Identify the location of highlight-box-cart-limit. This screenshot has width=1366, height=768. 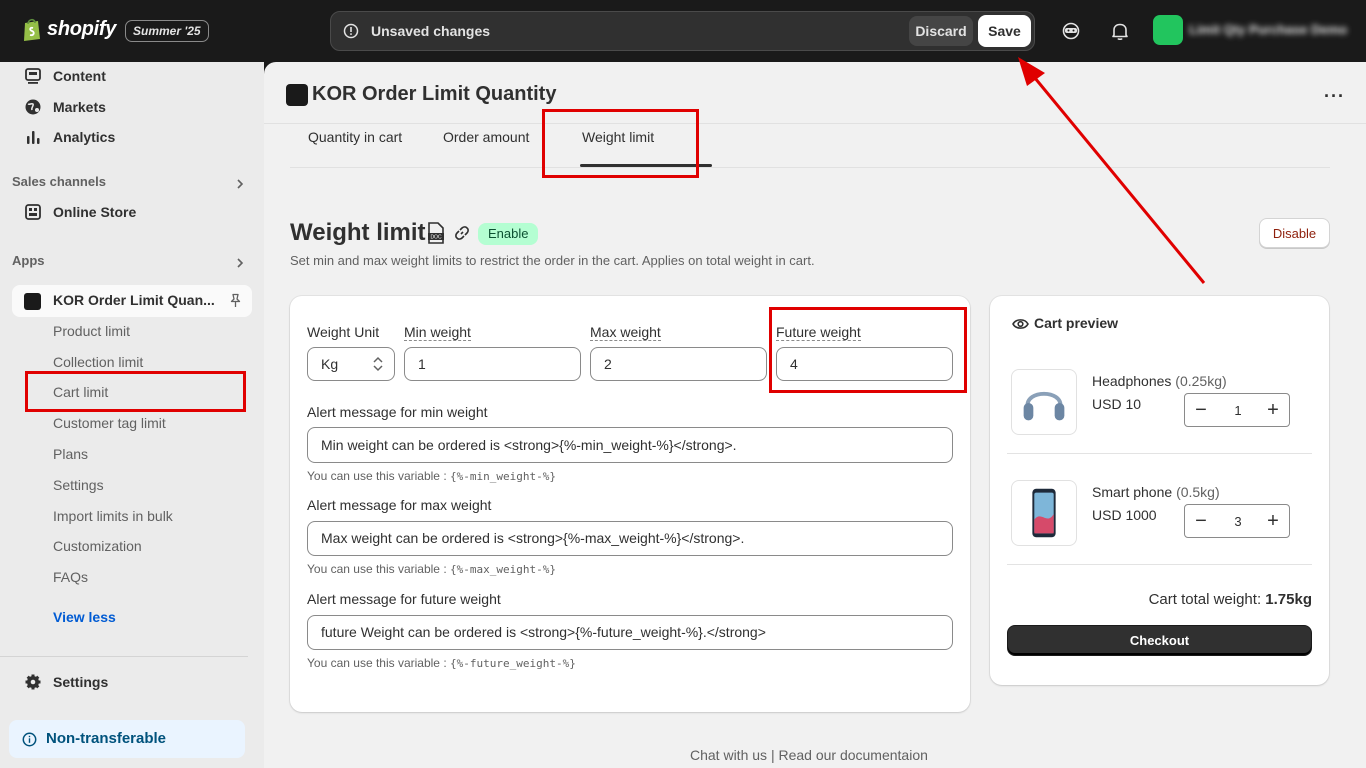
(135, 391).